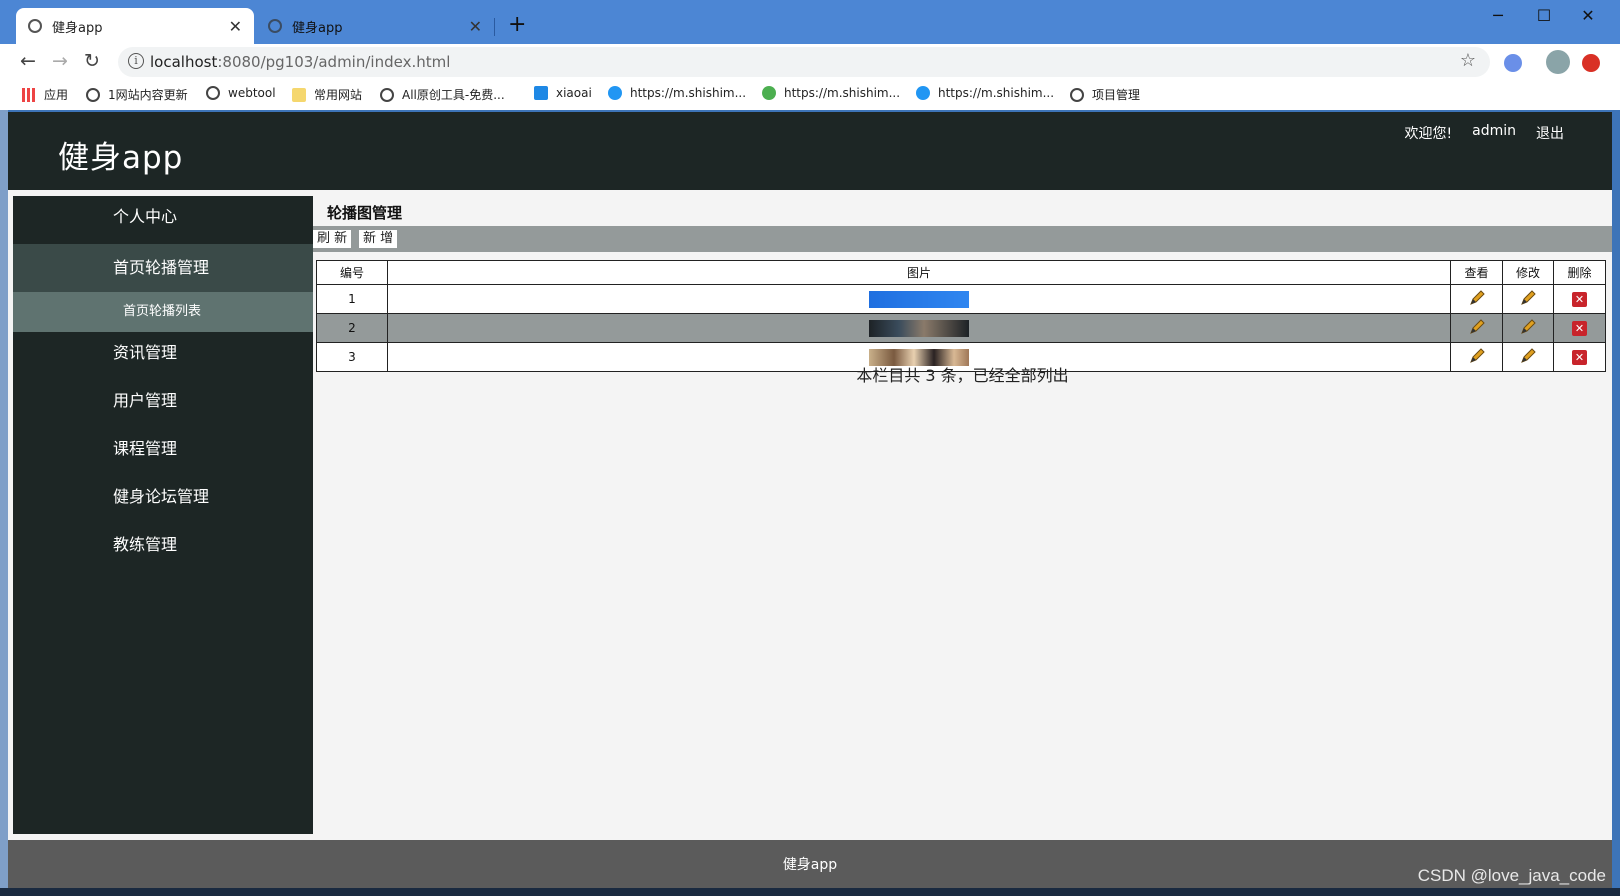  What do you see at coordinates (494, 27) in the screenshot?
I see `tab-separator` at bounding box center [494, 27].